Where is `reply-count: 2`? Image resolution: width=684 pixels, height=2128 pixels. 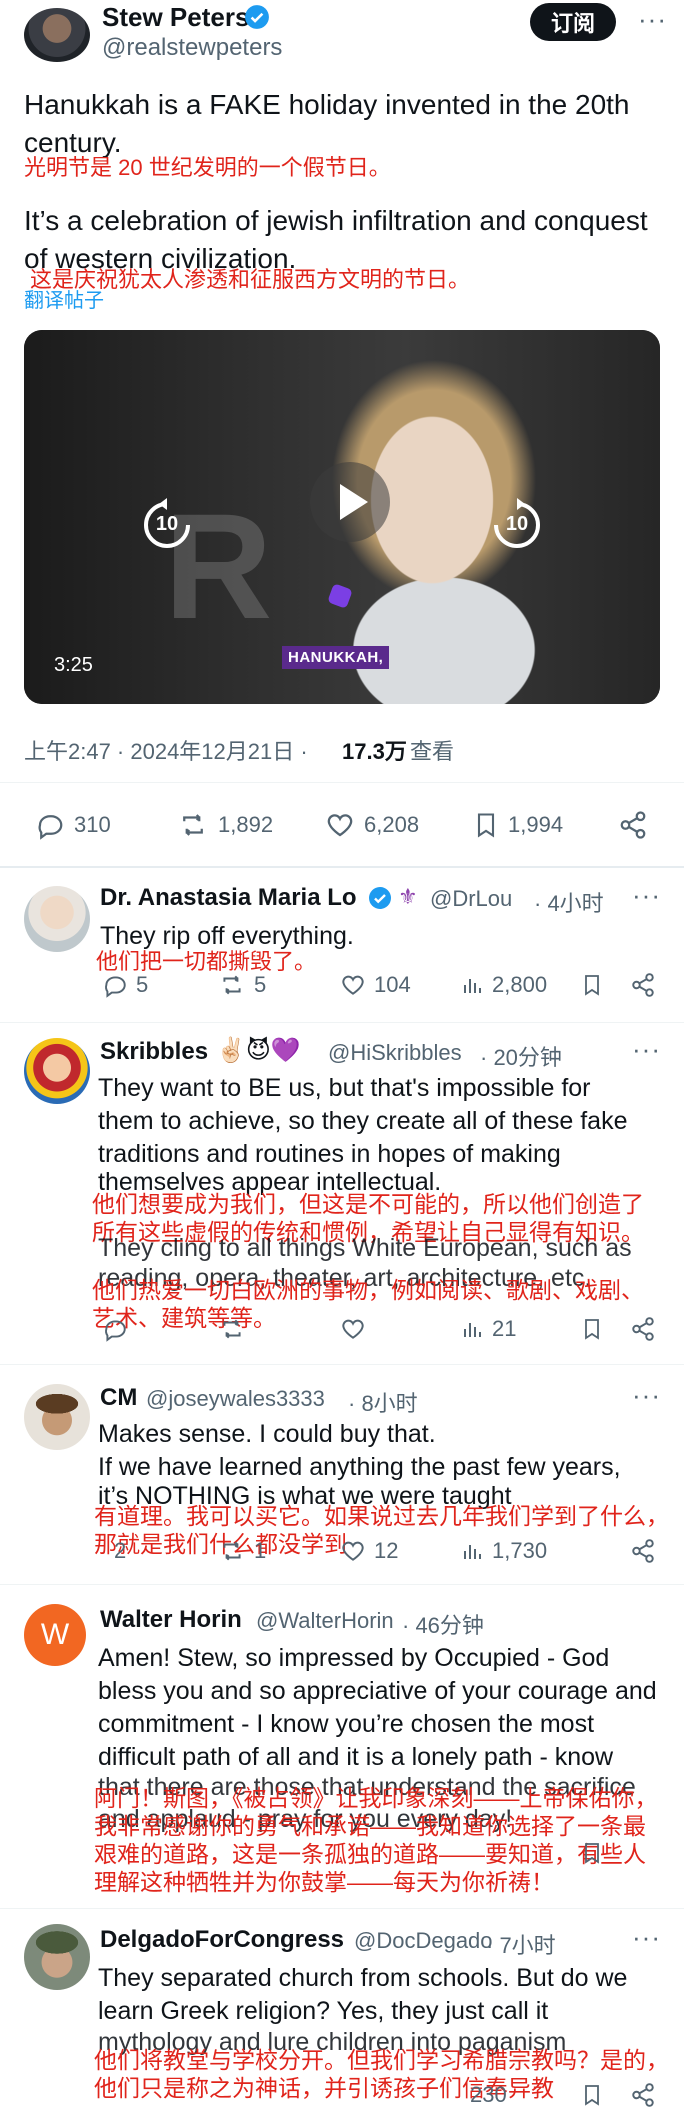
reply-count: 2 is located at coordinates (120, 1550).